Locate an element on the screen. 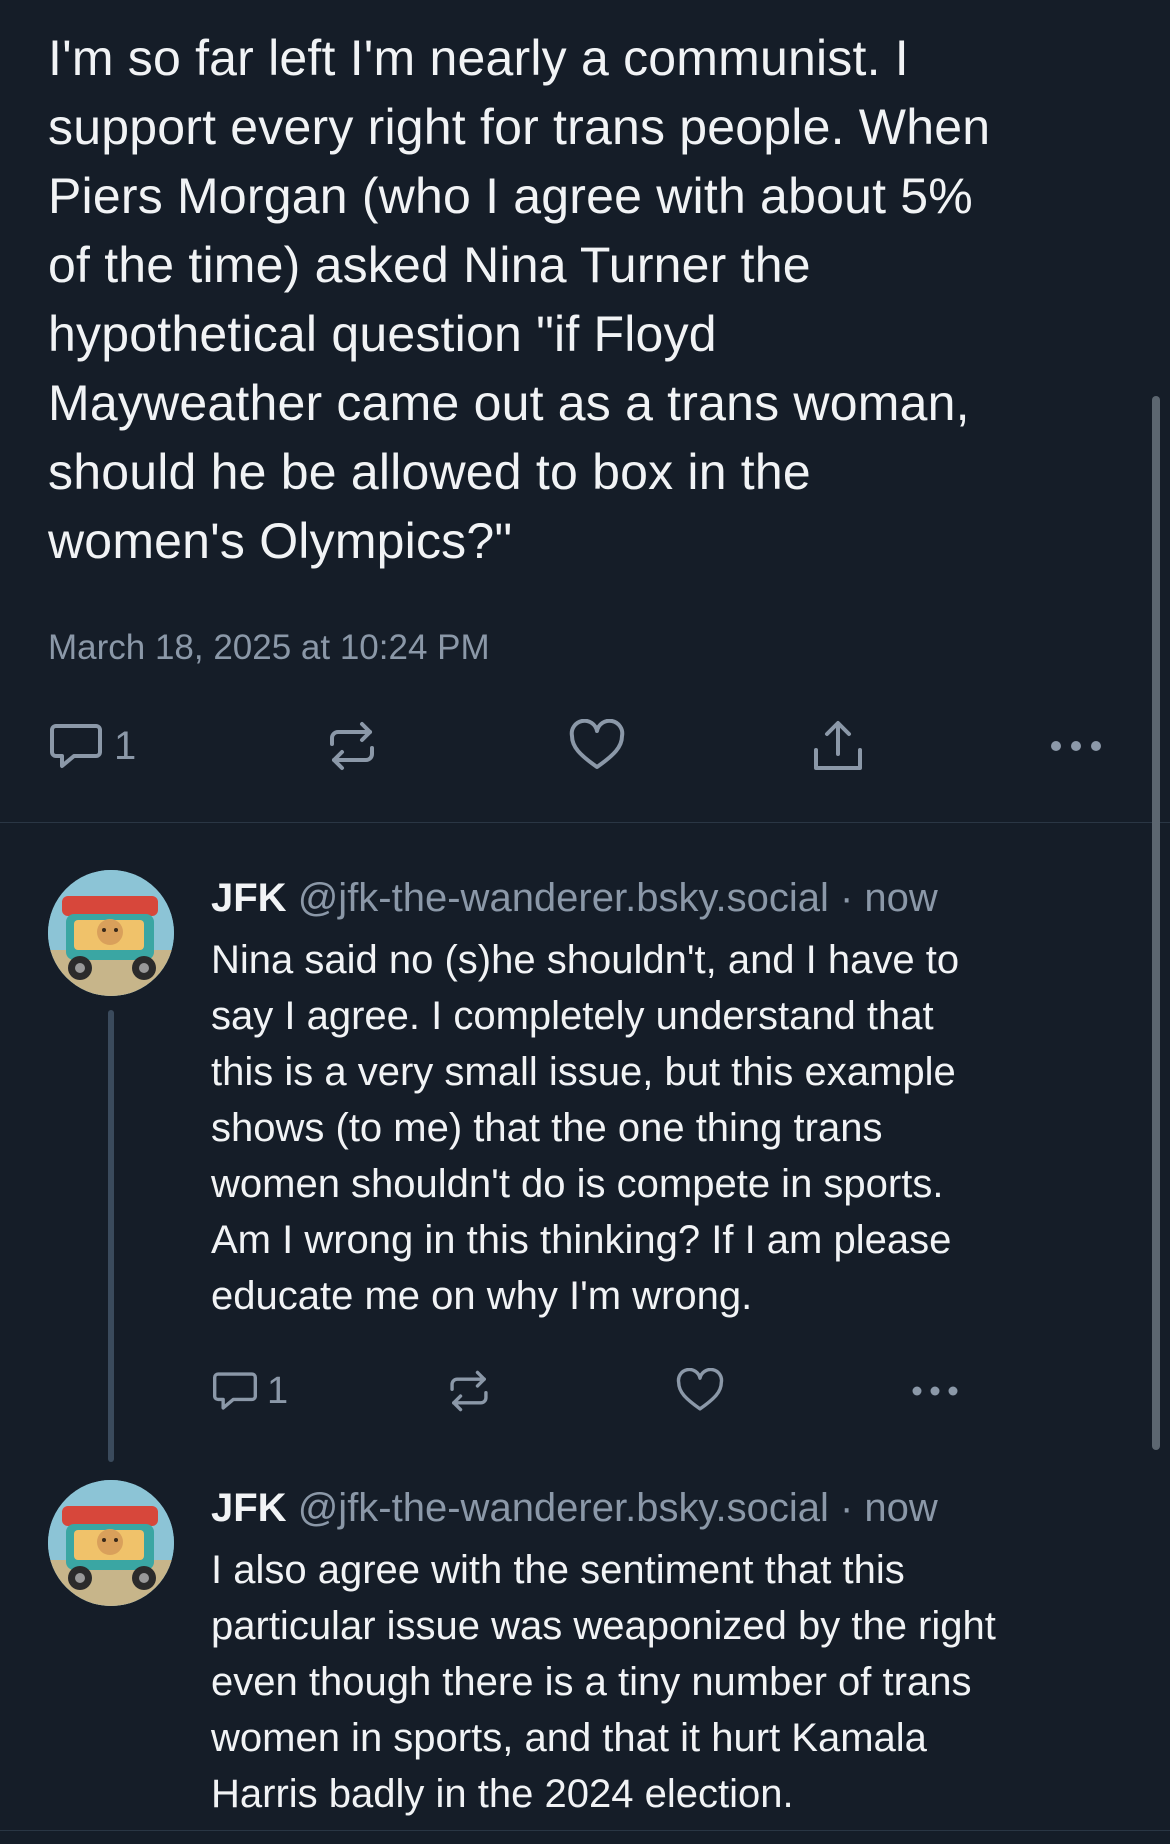 This screenshot has width=1170, height=1844. reply-actions: 1 is located at coordinates (611, 1391).